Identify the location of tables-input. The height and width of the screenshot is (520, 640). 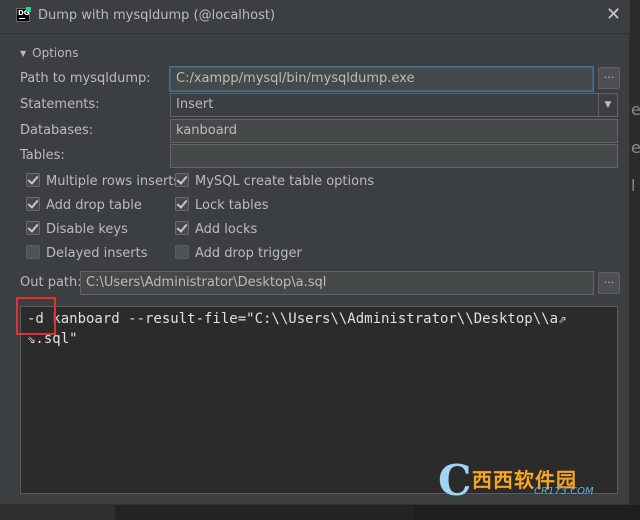
(394, 156).